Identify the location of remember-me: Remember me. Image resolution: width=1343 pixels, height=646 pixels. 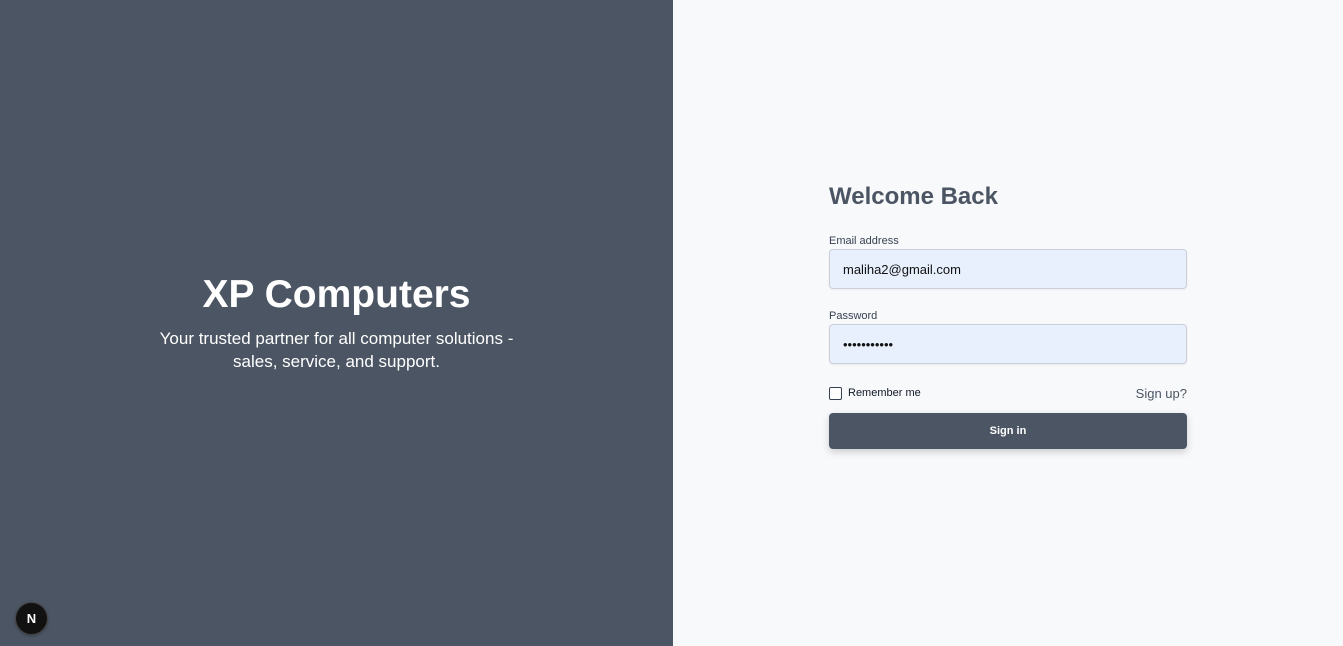
(875, 393).